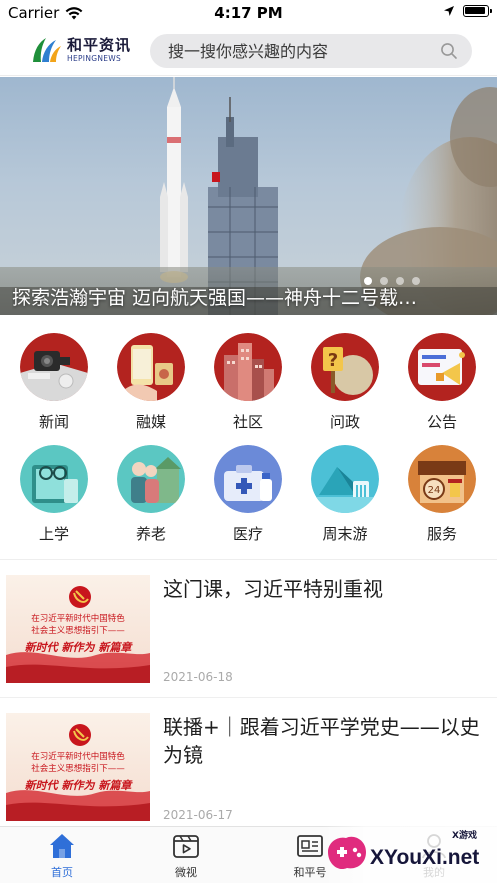  Describe the element at coordinates (424, 857) in the screenshot. I see `watermark-brand: XYouXi.net` at that location.